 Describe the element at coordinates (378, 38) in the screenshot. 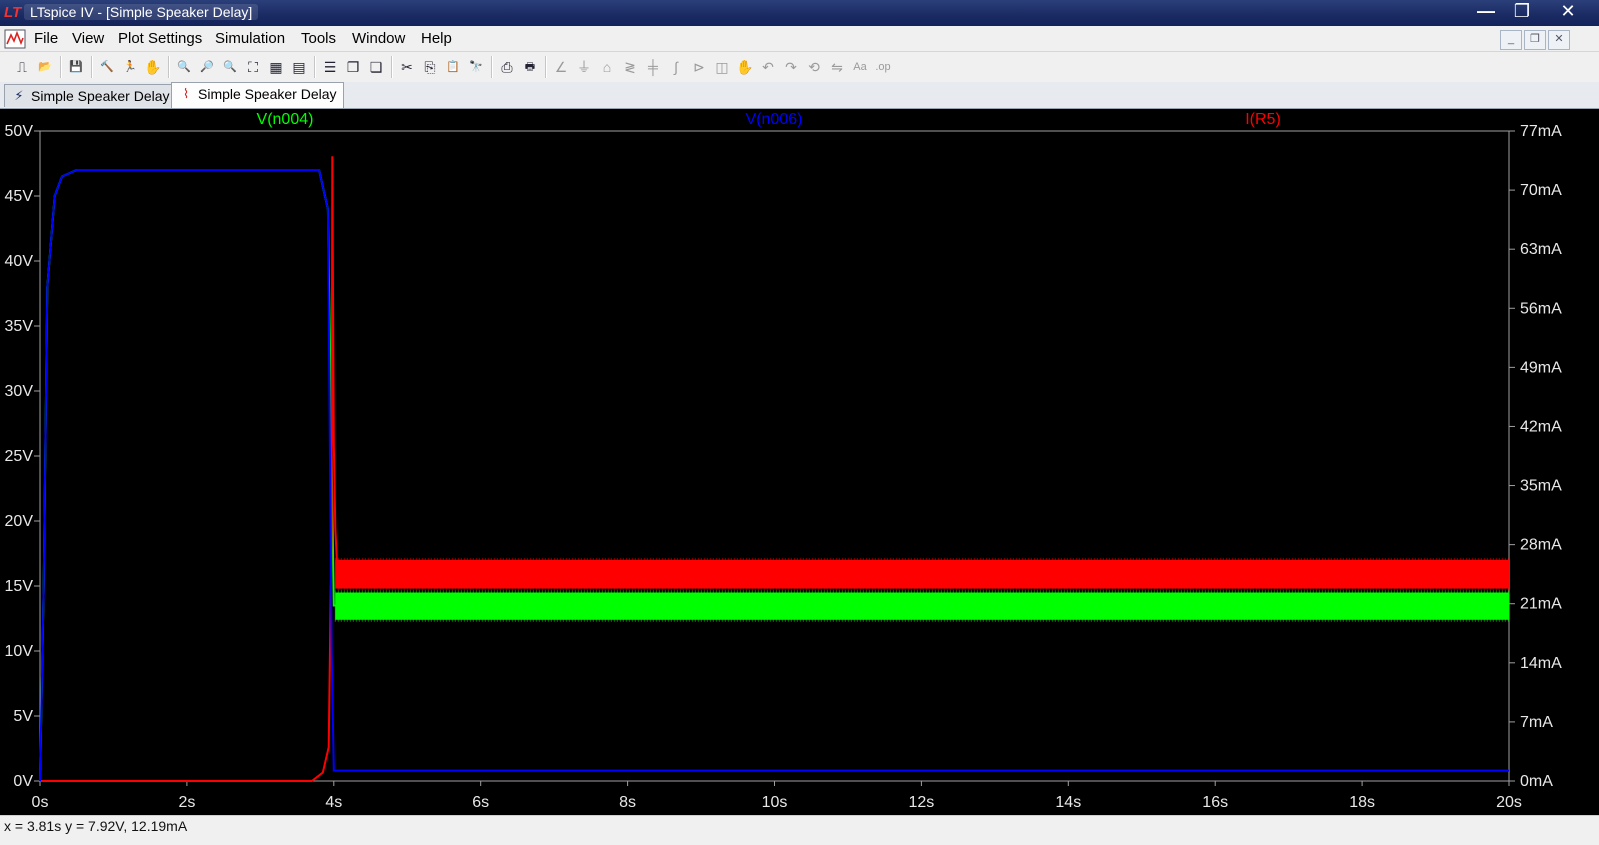

I see `menu-window: Window` at that location.